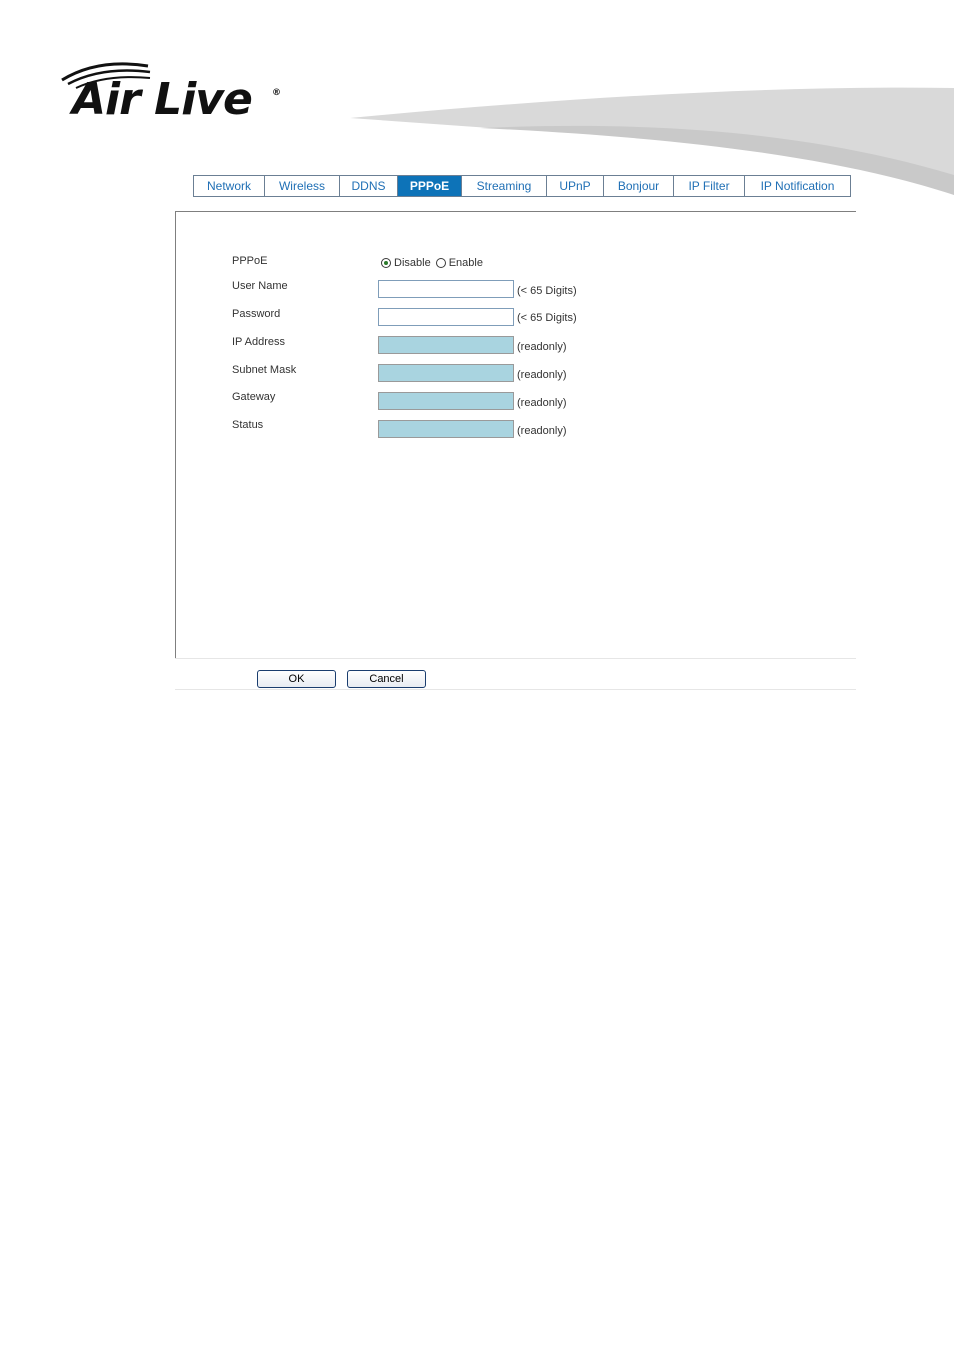 The height and width of the screenshot is (1350, 954). I want to click on status-label: Status, so click(248, 425).